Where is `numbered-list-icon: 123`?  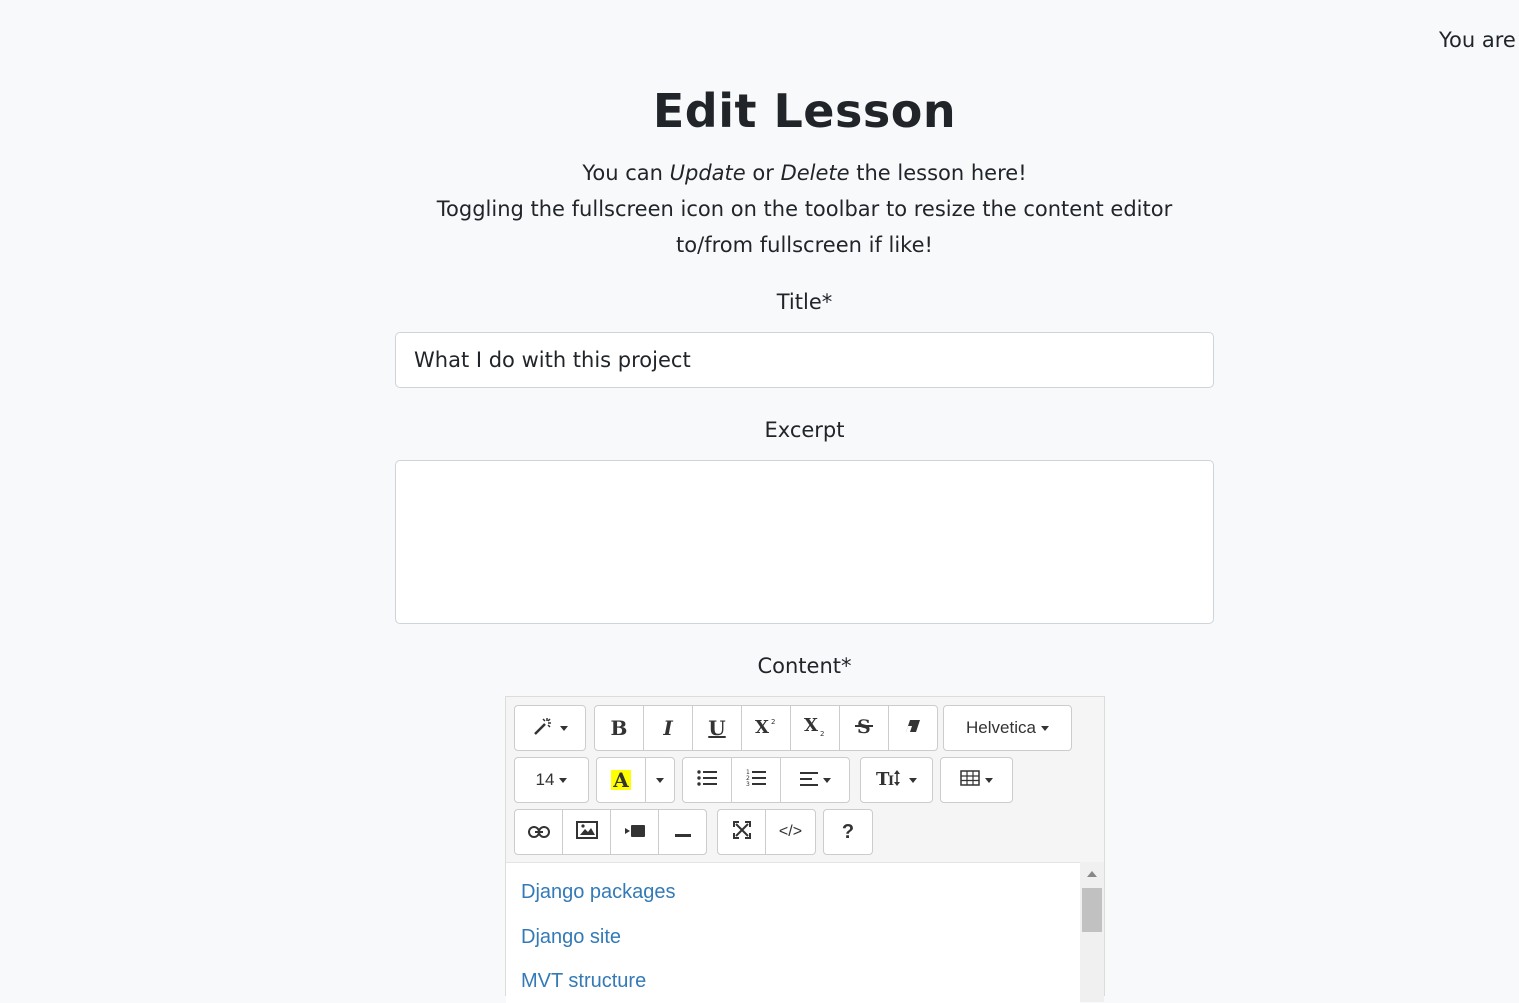
numbered-list-icon: 123 is located at coordinates (756, 780).